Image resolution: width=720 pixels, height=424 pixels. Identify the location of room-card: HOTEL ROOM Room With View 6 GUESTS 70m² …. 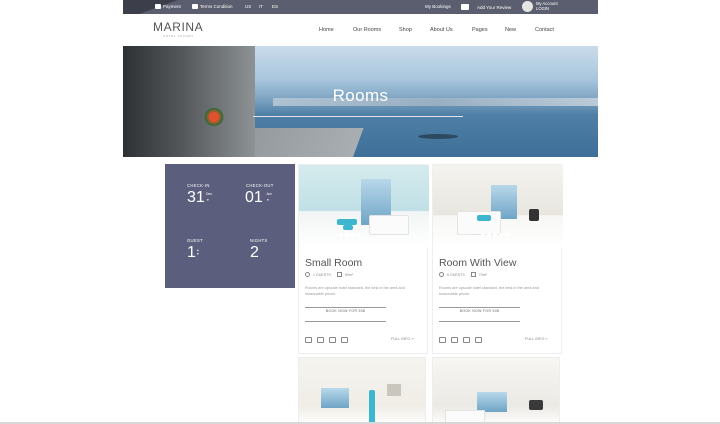
(497, 259).